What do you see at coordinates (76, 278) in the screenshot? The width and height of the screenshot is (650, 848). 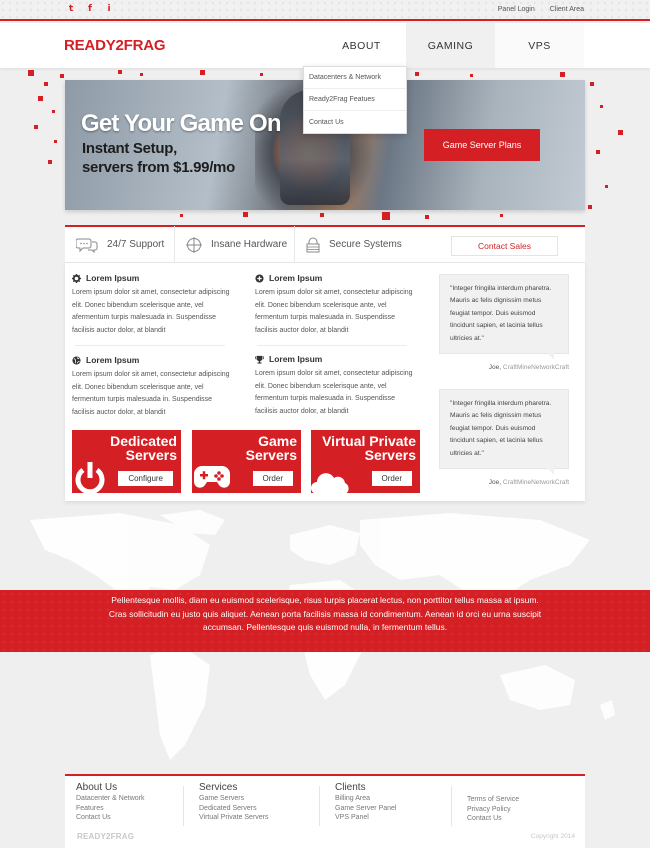 I see `gear-icon` at bounding box center [76, 278].